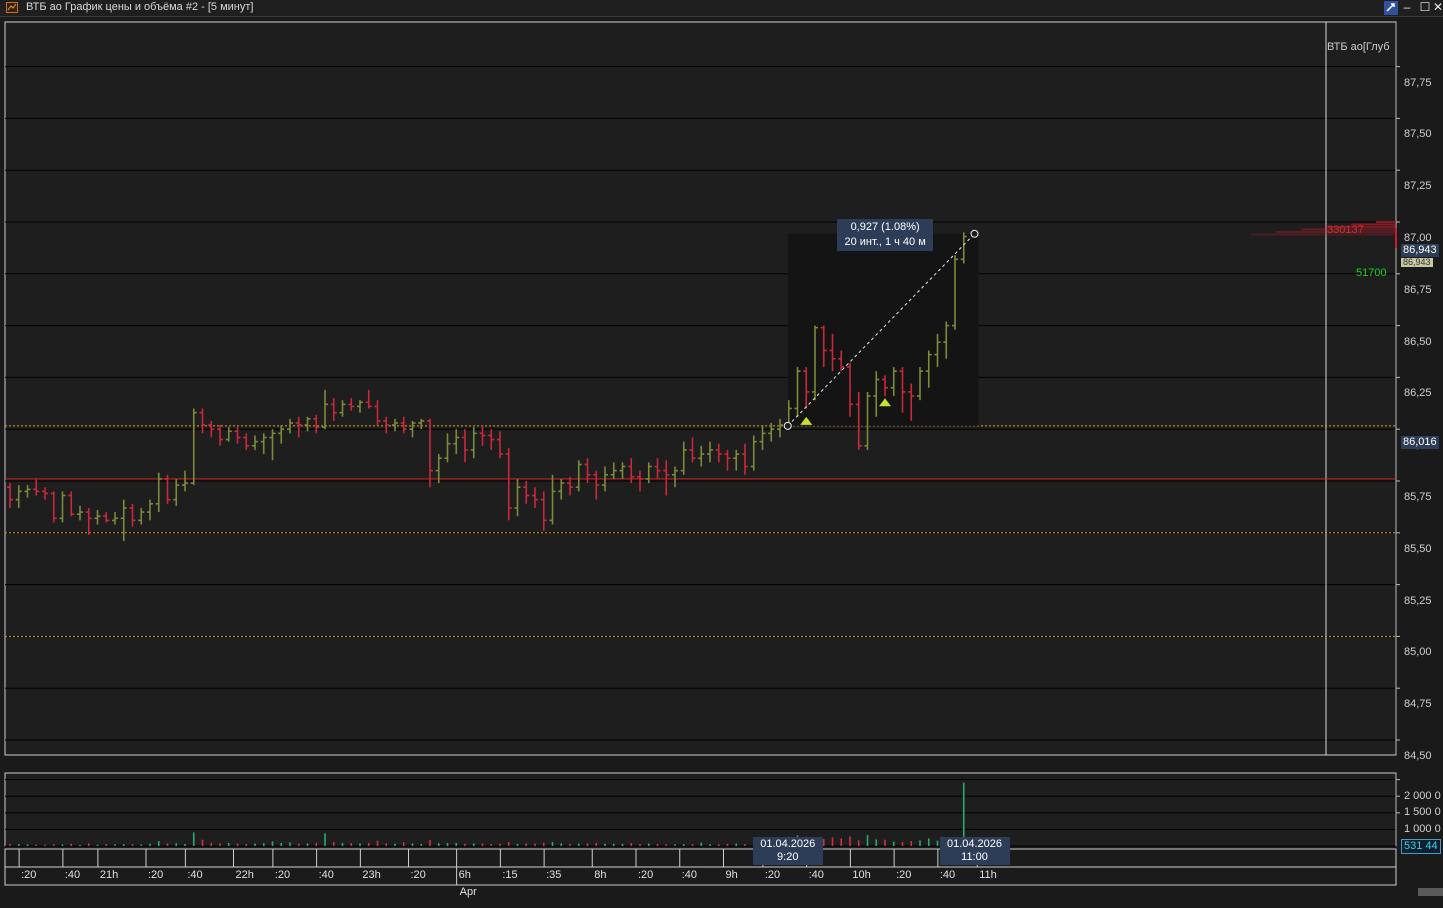 The image size is (1443, 908). What do you see at coordinates (1422, 828) in the screenshot?
I see `volume-tick-label: 1 000 0` at bounding box center [1422, 828].